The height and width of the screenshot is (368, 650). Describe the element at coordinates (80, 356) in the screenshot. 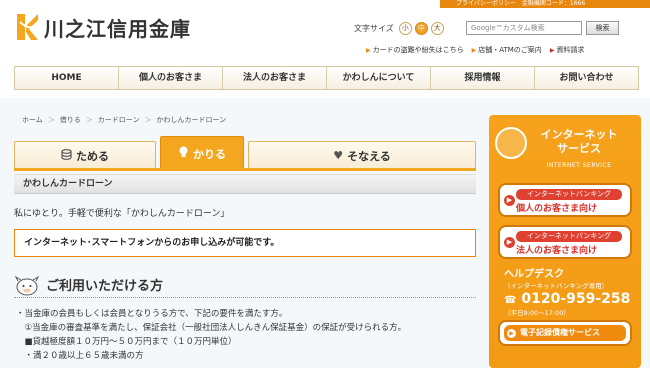

I see `requirement-item: ・満２０歳以上６５歳未満の方` at that location.